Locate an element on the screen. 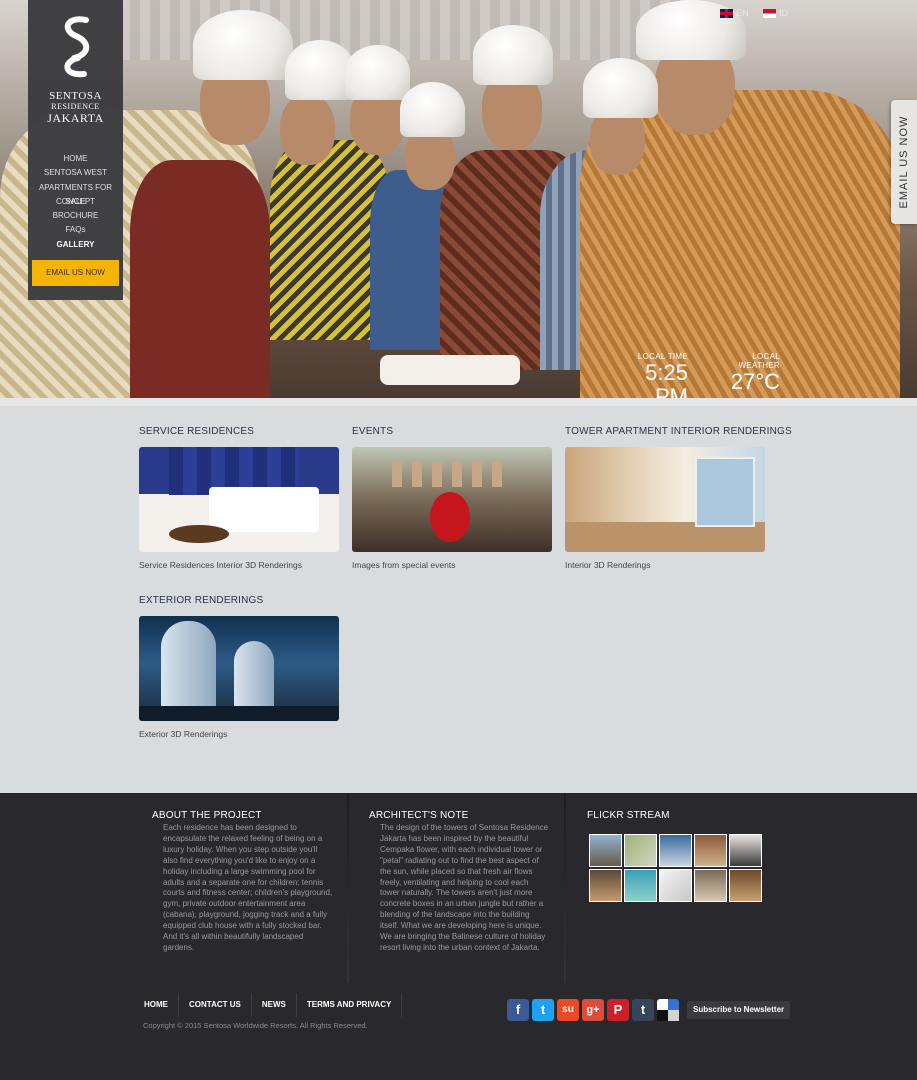 The height and width of the screenshot is (1080, 917). delicious-icon is located at coordinates (668, 1010).